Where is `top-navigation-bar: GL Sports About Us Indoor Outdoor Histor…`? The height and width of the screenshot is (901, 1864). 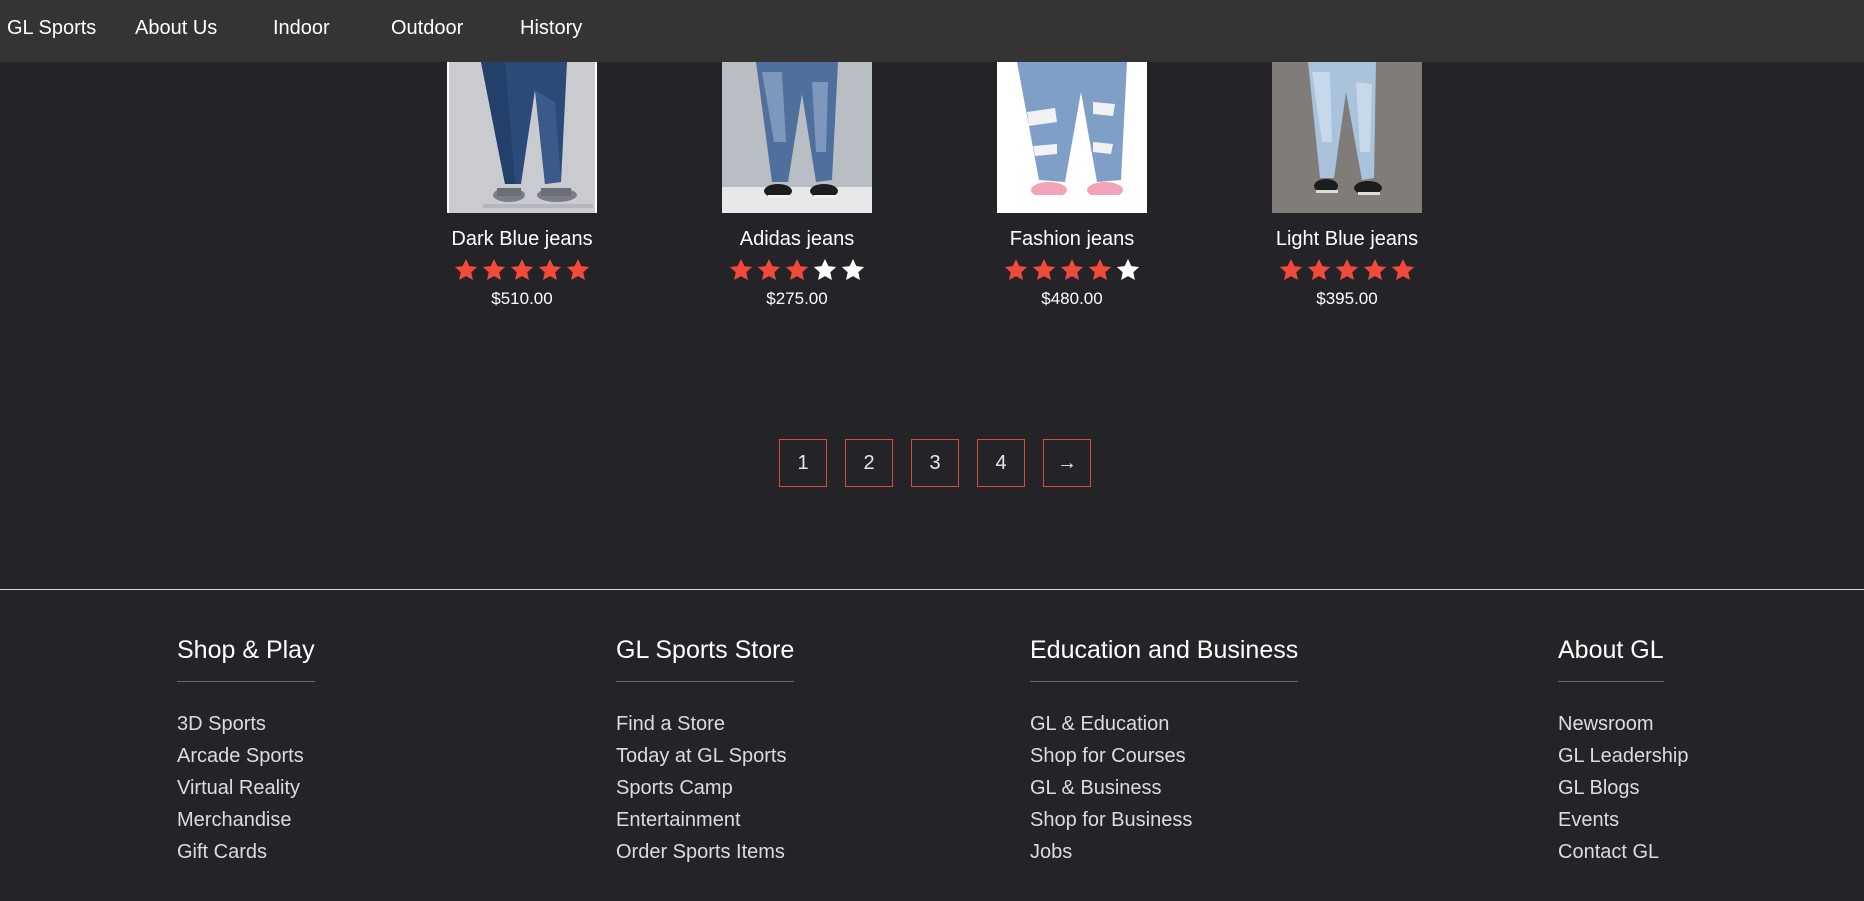 top-navigation-bar: GL Sports About Us Indoor Outdoor Histor… is located at coordinates (932, 31).